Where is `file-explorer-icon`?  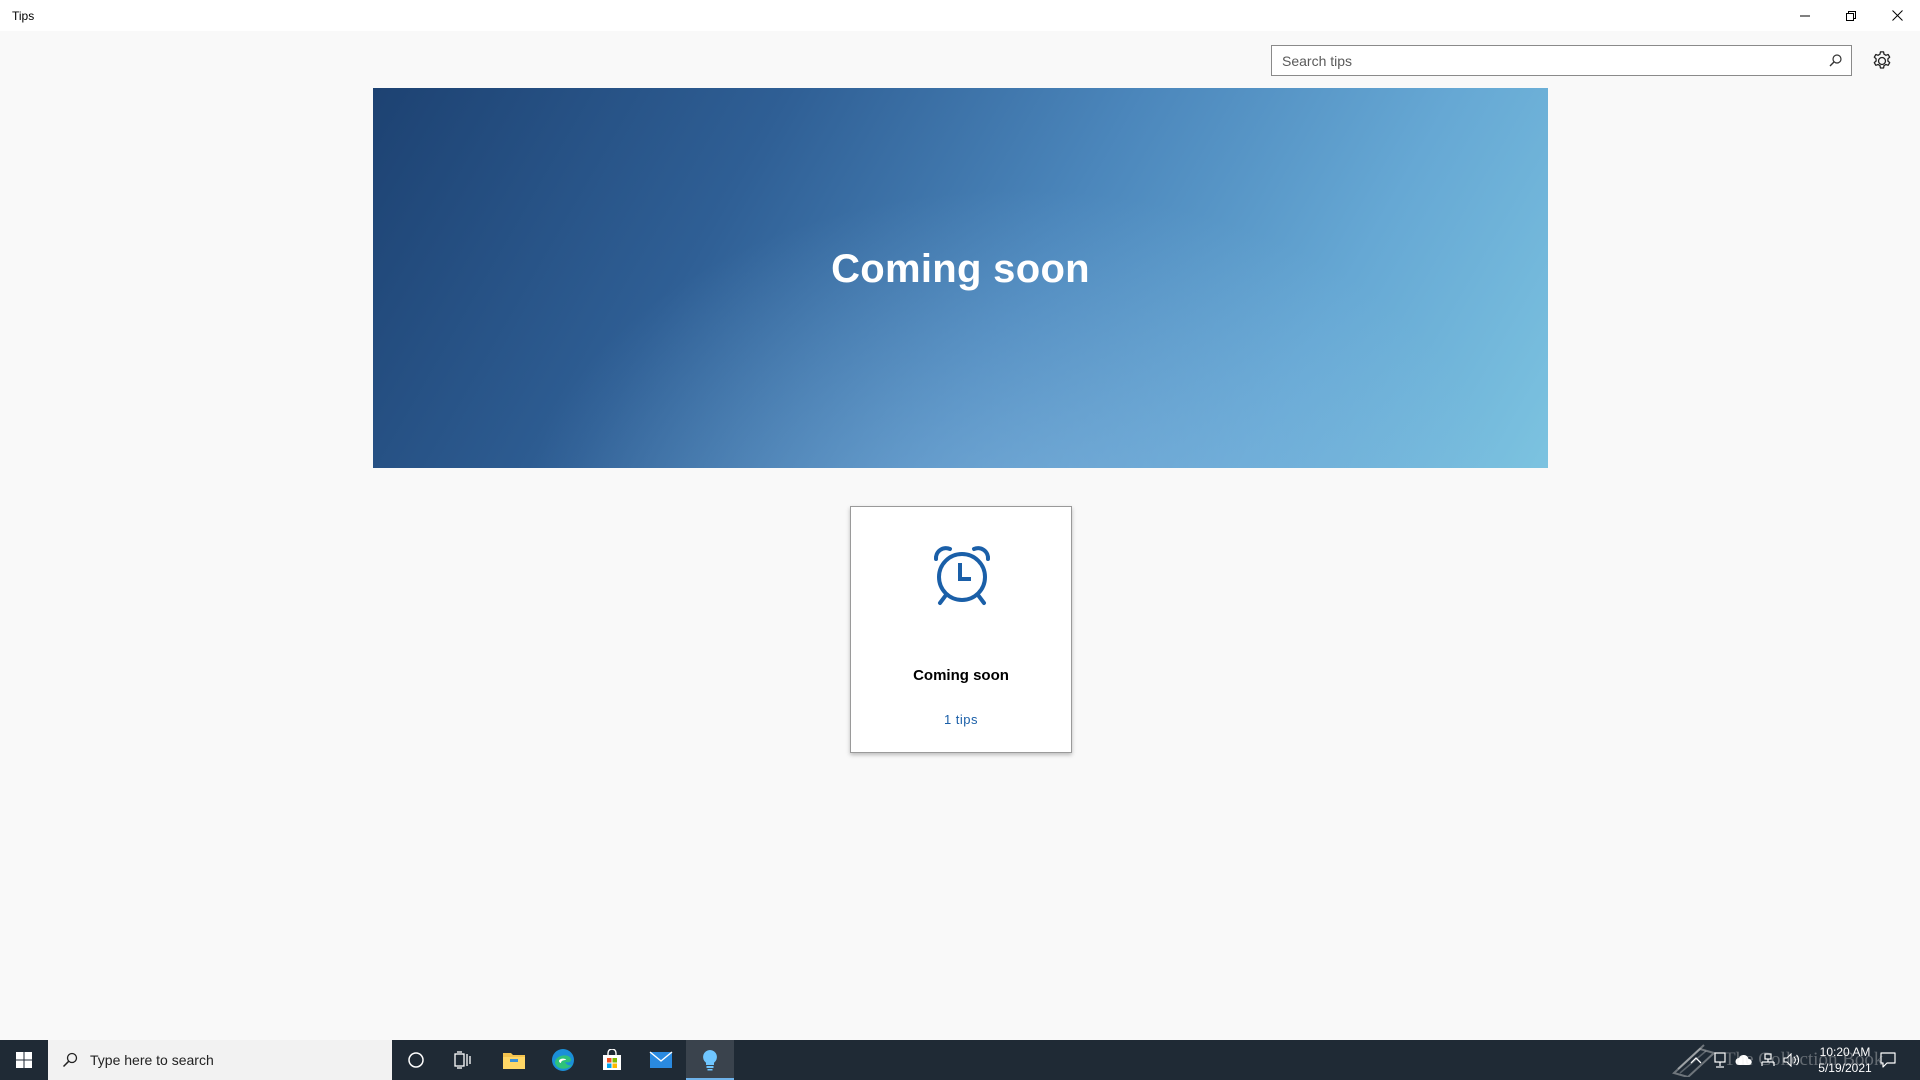 file-explorer-icon is located at coordinates (514, 1061).